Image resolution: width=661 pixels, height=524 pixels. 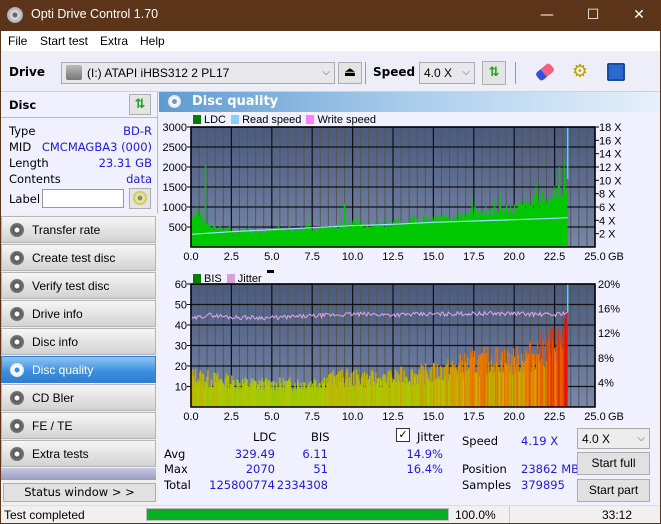 I want to click on start-part-button: Start part, so click(x=613, y=490).